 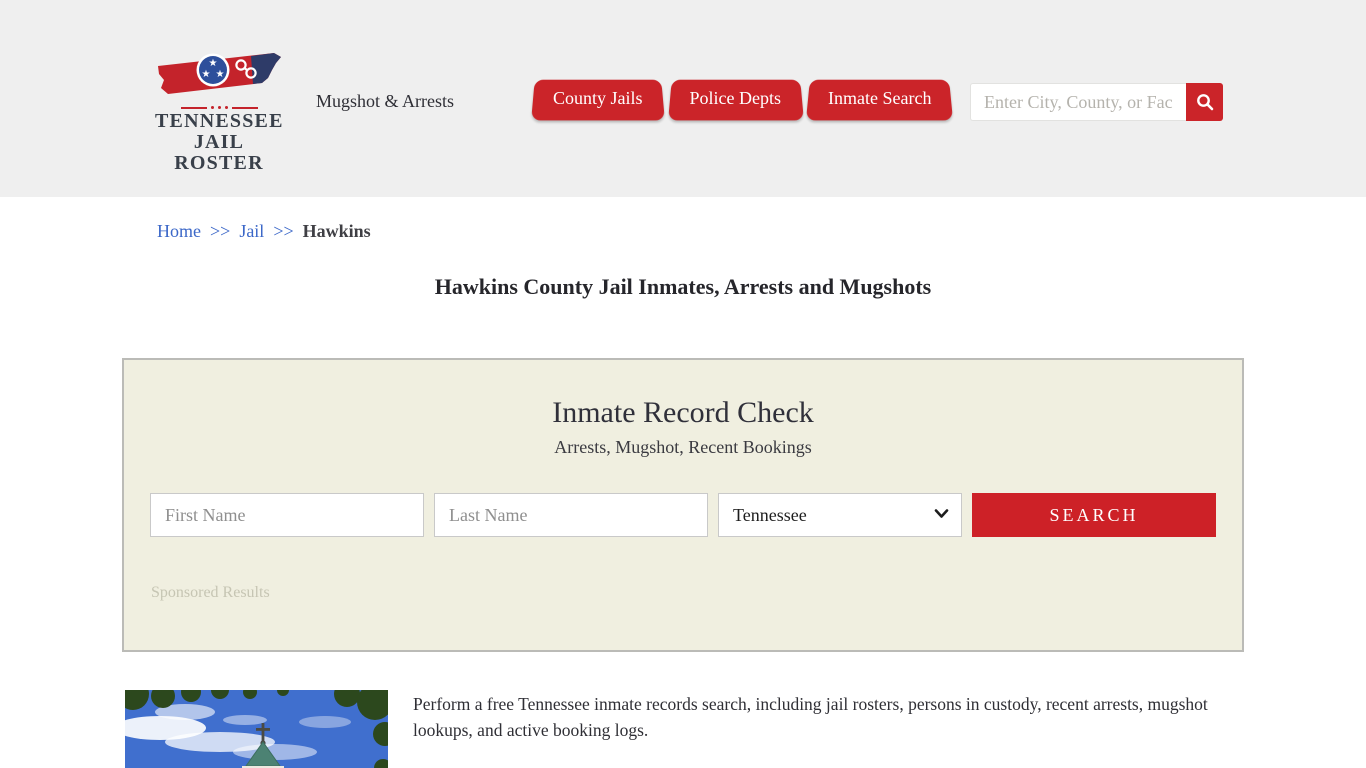 What do you see at coordinates (219, 107) in the screenshot?
I see `logo-divider` at bounding box center [219, 107].